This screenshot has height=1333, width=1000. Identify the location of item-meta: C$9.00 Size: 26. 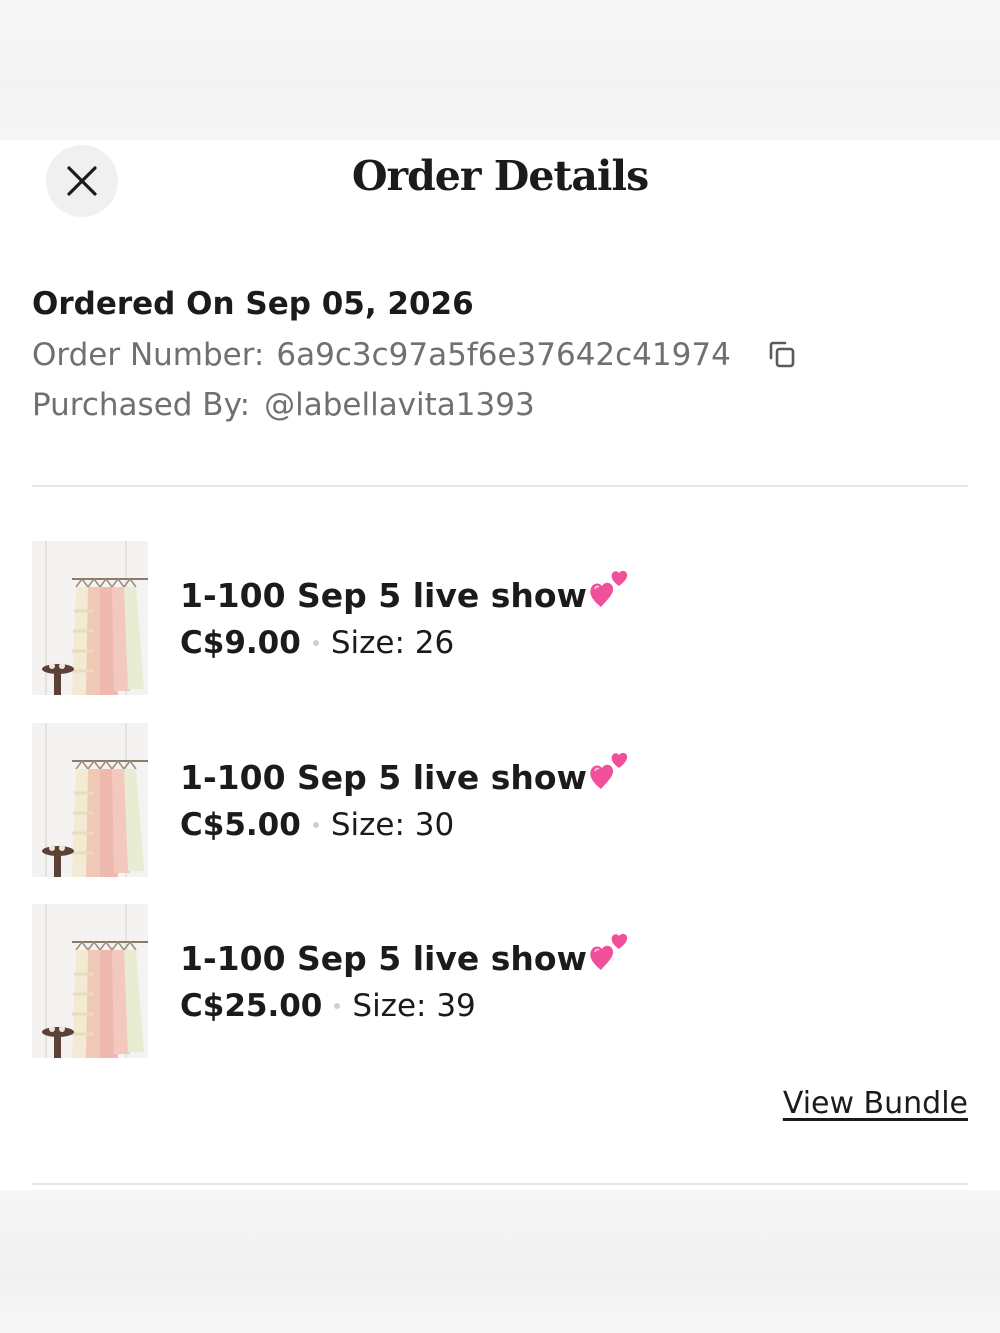
(317, 643).